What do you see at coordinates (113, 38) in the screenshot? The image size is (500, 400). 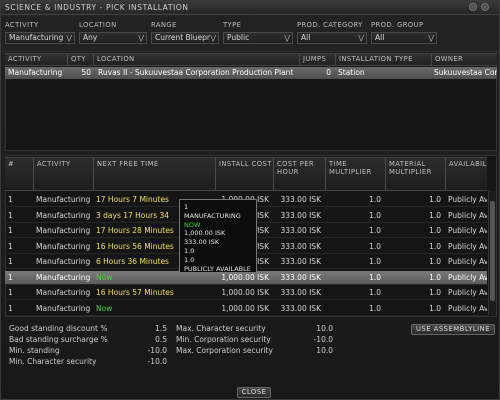 I see `location-filter-select: Any ⋁` at bounding box center [113, 38].